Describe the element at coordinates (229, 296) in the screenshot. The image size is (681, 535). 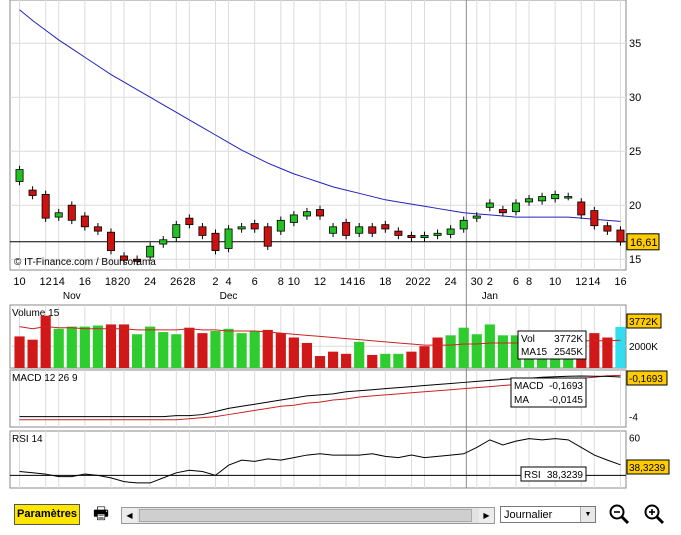
I see `month-label: Dec` at that location.